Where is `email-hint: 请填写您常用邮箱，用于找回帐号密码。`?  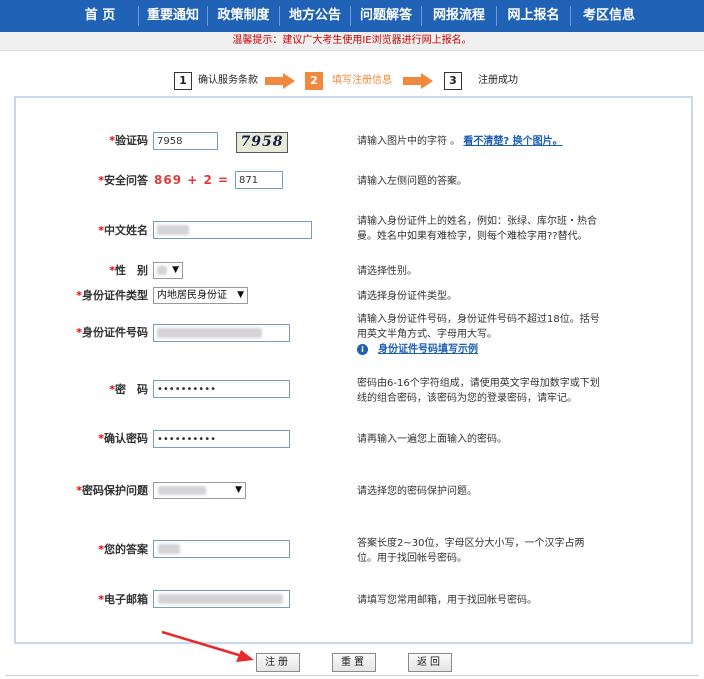
email-hint: 请填写您常用邮箱，用于找回帐号密码。 is located at coordinates (447, 600).